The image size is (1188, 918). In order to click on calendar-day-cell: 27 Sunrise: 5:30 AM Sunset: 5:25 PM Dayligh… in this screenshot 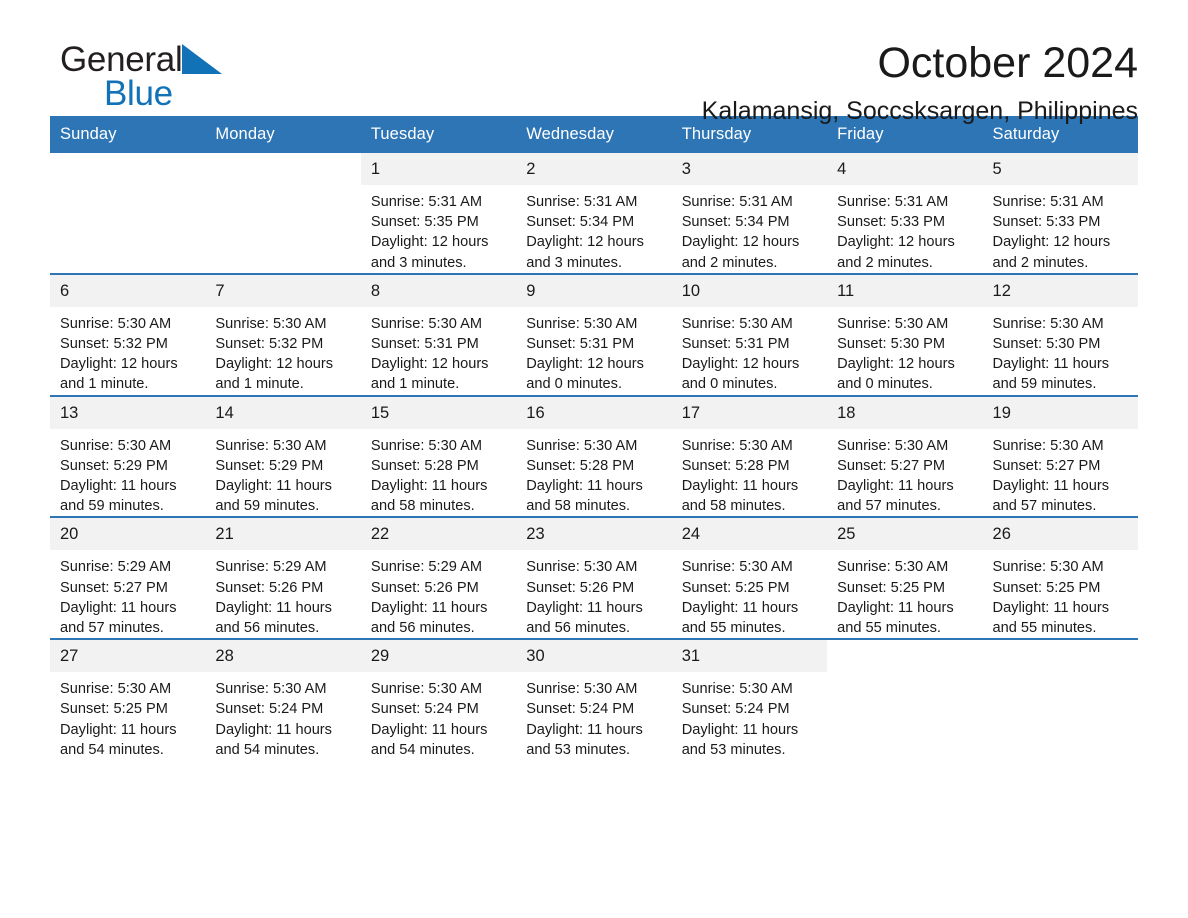, I will do `click(128, 699)`.